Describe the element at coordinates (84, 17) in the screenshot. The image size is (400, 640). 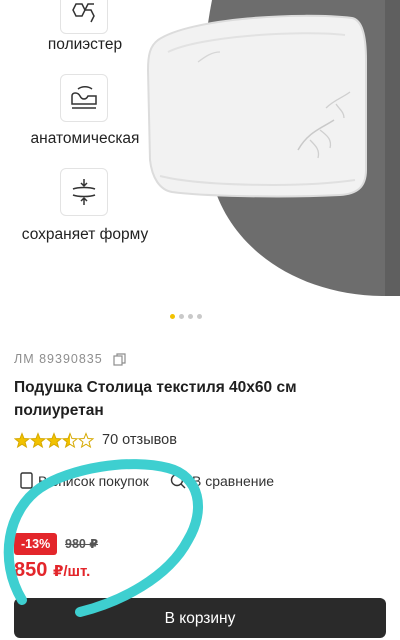
I see `honeycomb-icon` at that location.